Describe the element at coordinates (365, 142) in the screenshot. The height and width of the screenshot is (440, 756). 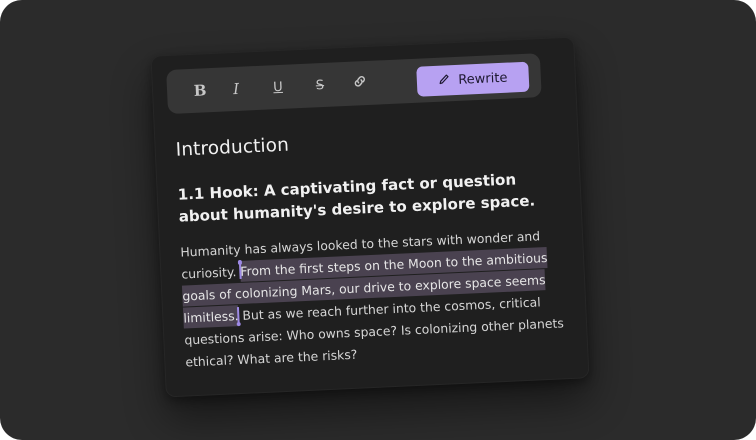
I see `document-heading: Introduction` at that location.